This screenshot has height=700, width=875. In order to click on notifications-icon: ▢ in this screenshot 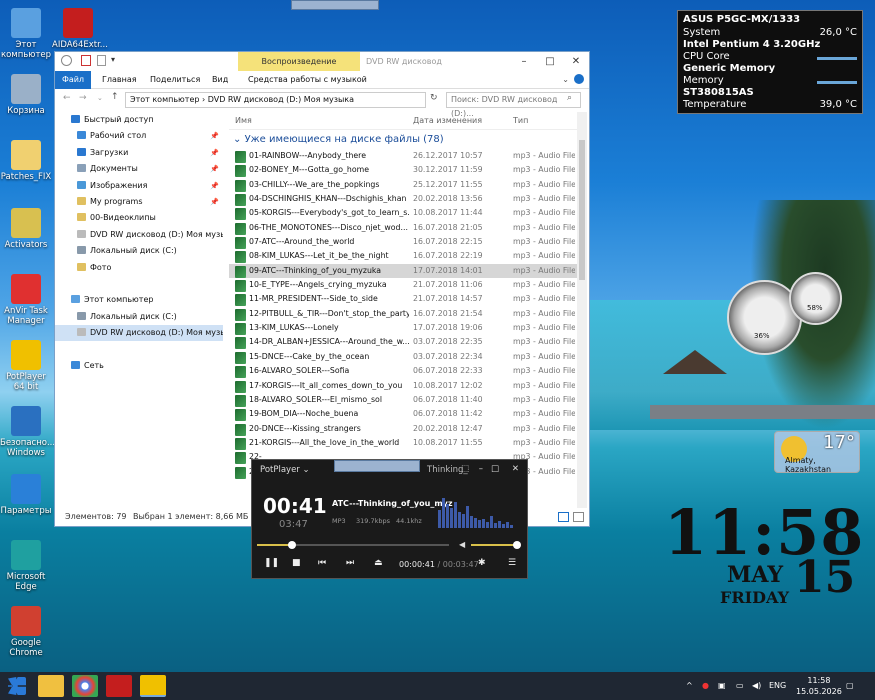, I will do `click(850, 686)`.